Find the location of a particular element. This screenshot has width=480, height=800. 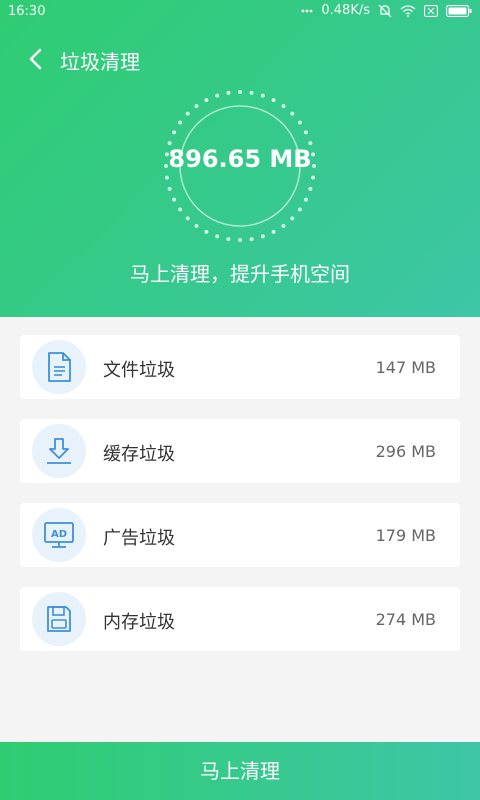

chevron-left-icon is located at coordinates (35, 59).